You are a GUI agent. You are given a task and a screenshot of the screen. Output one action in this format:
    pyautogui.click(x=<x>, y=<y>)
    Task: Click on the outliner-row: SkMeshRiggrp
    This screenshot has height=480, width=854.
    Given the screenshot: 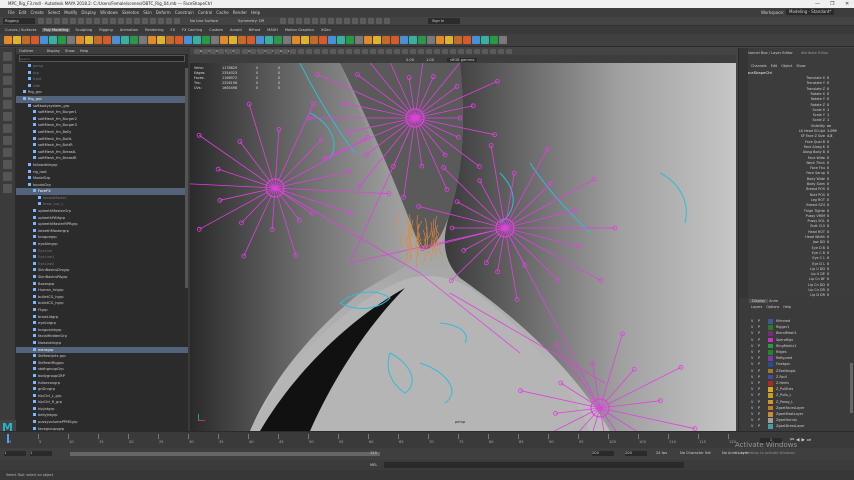 What is the action you would take?
    pyautogui.click(x=102, y=363)
    